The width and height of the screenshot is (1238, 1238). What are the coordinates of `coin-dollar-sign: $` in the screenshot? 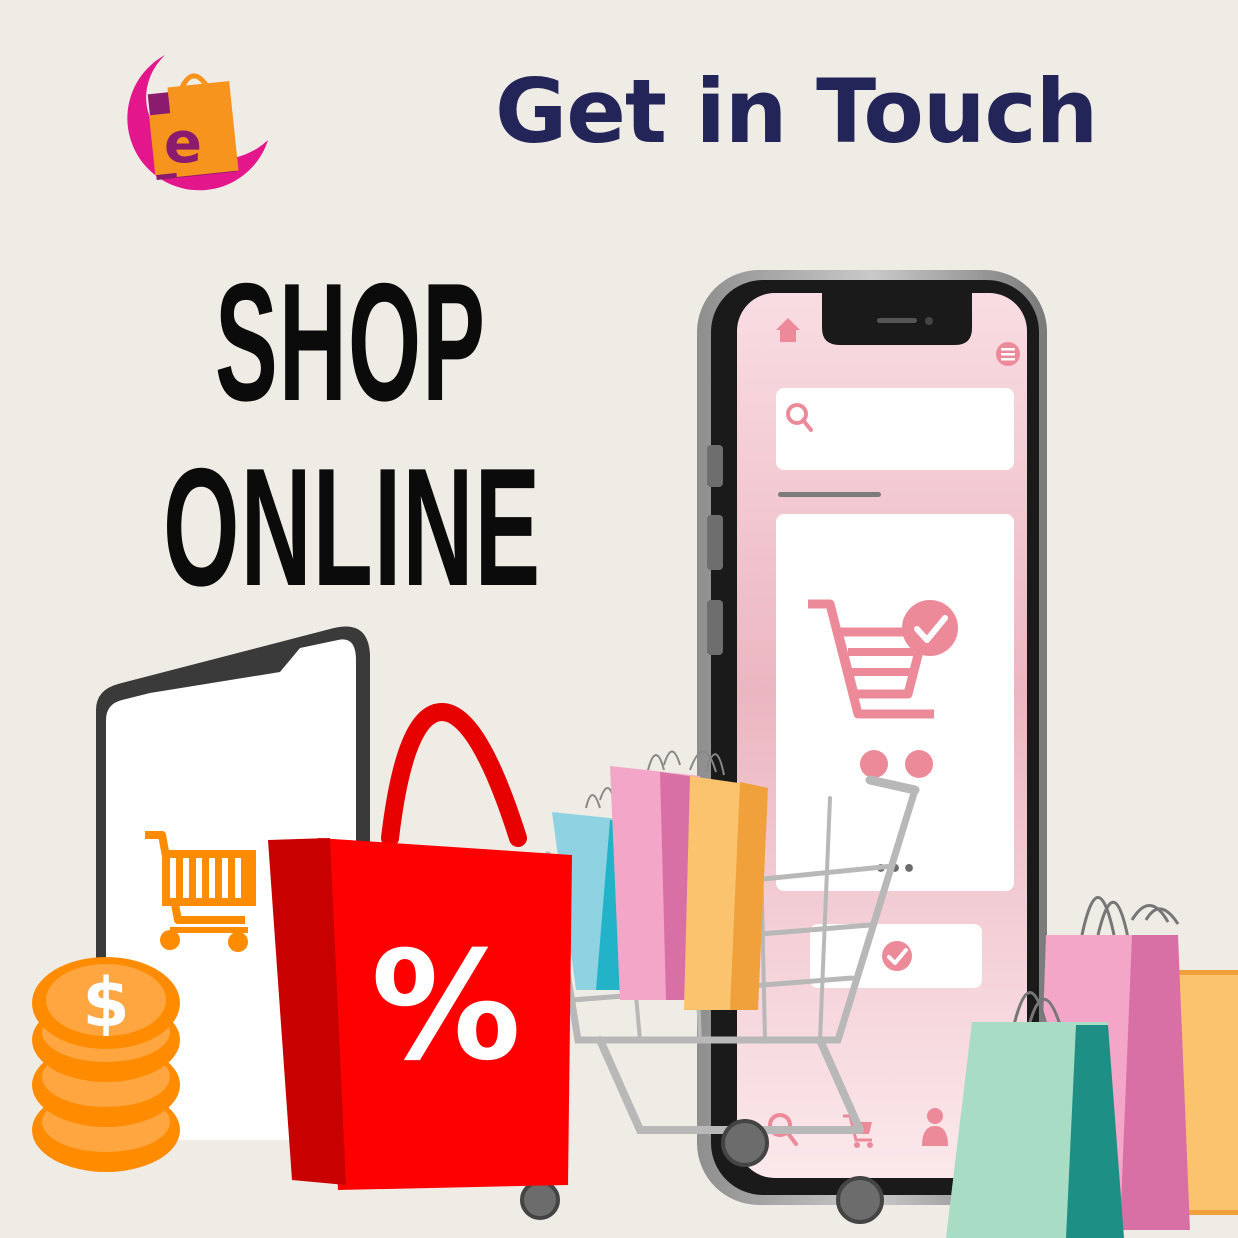 It's located at (105, 1003).